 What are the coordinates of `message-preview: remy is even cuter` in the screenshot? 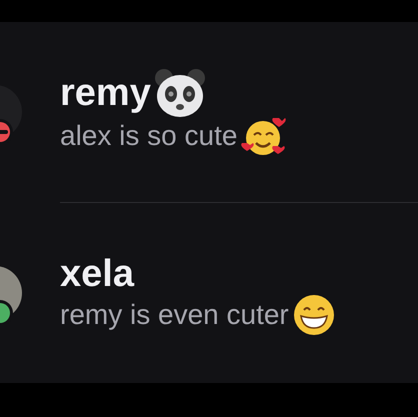 It's located at (174, 315).